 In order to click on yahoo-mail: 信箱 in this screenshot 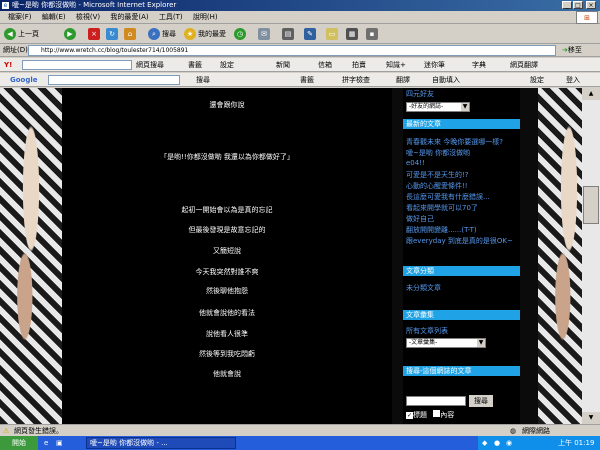, I will do `click(325, 65)`.